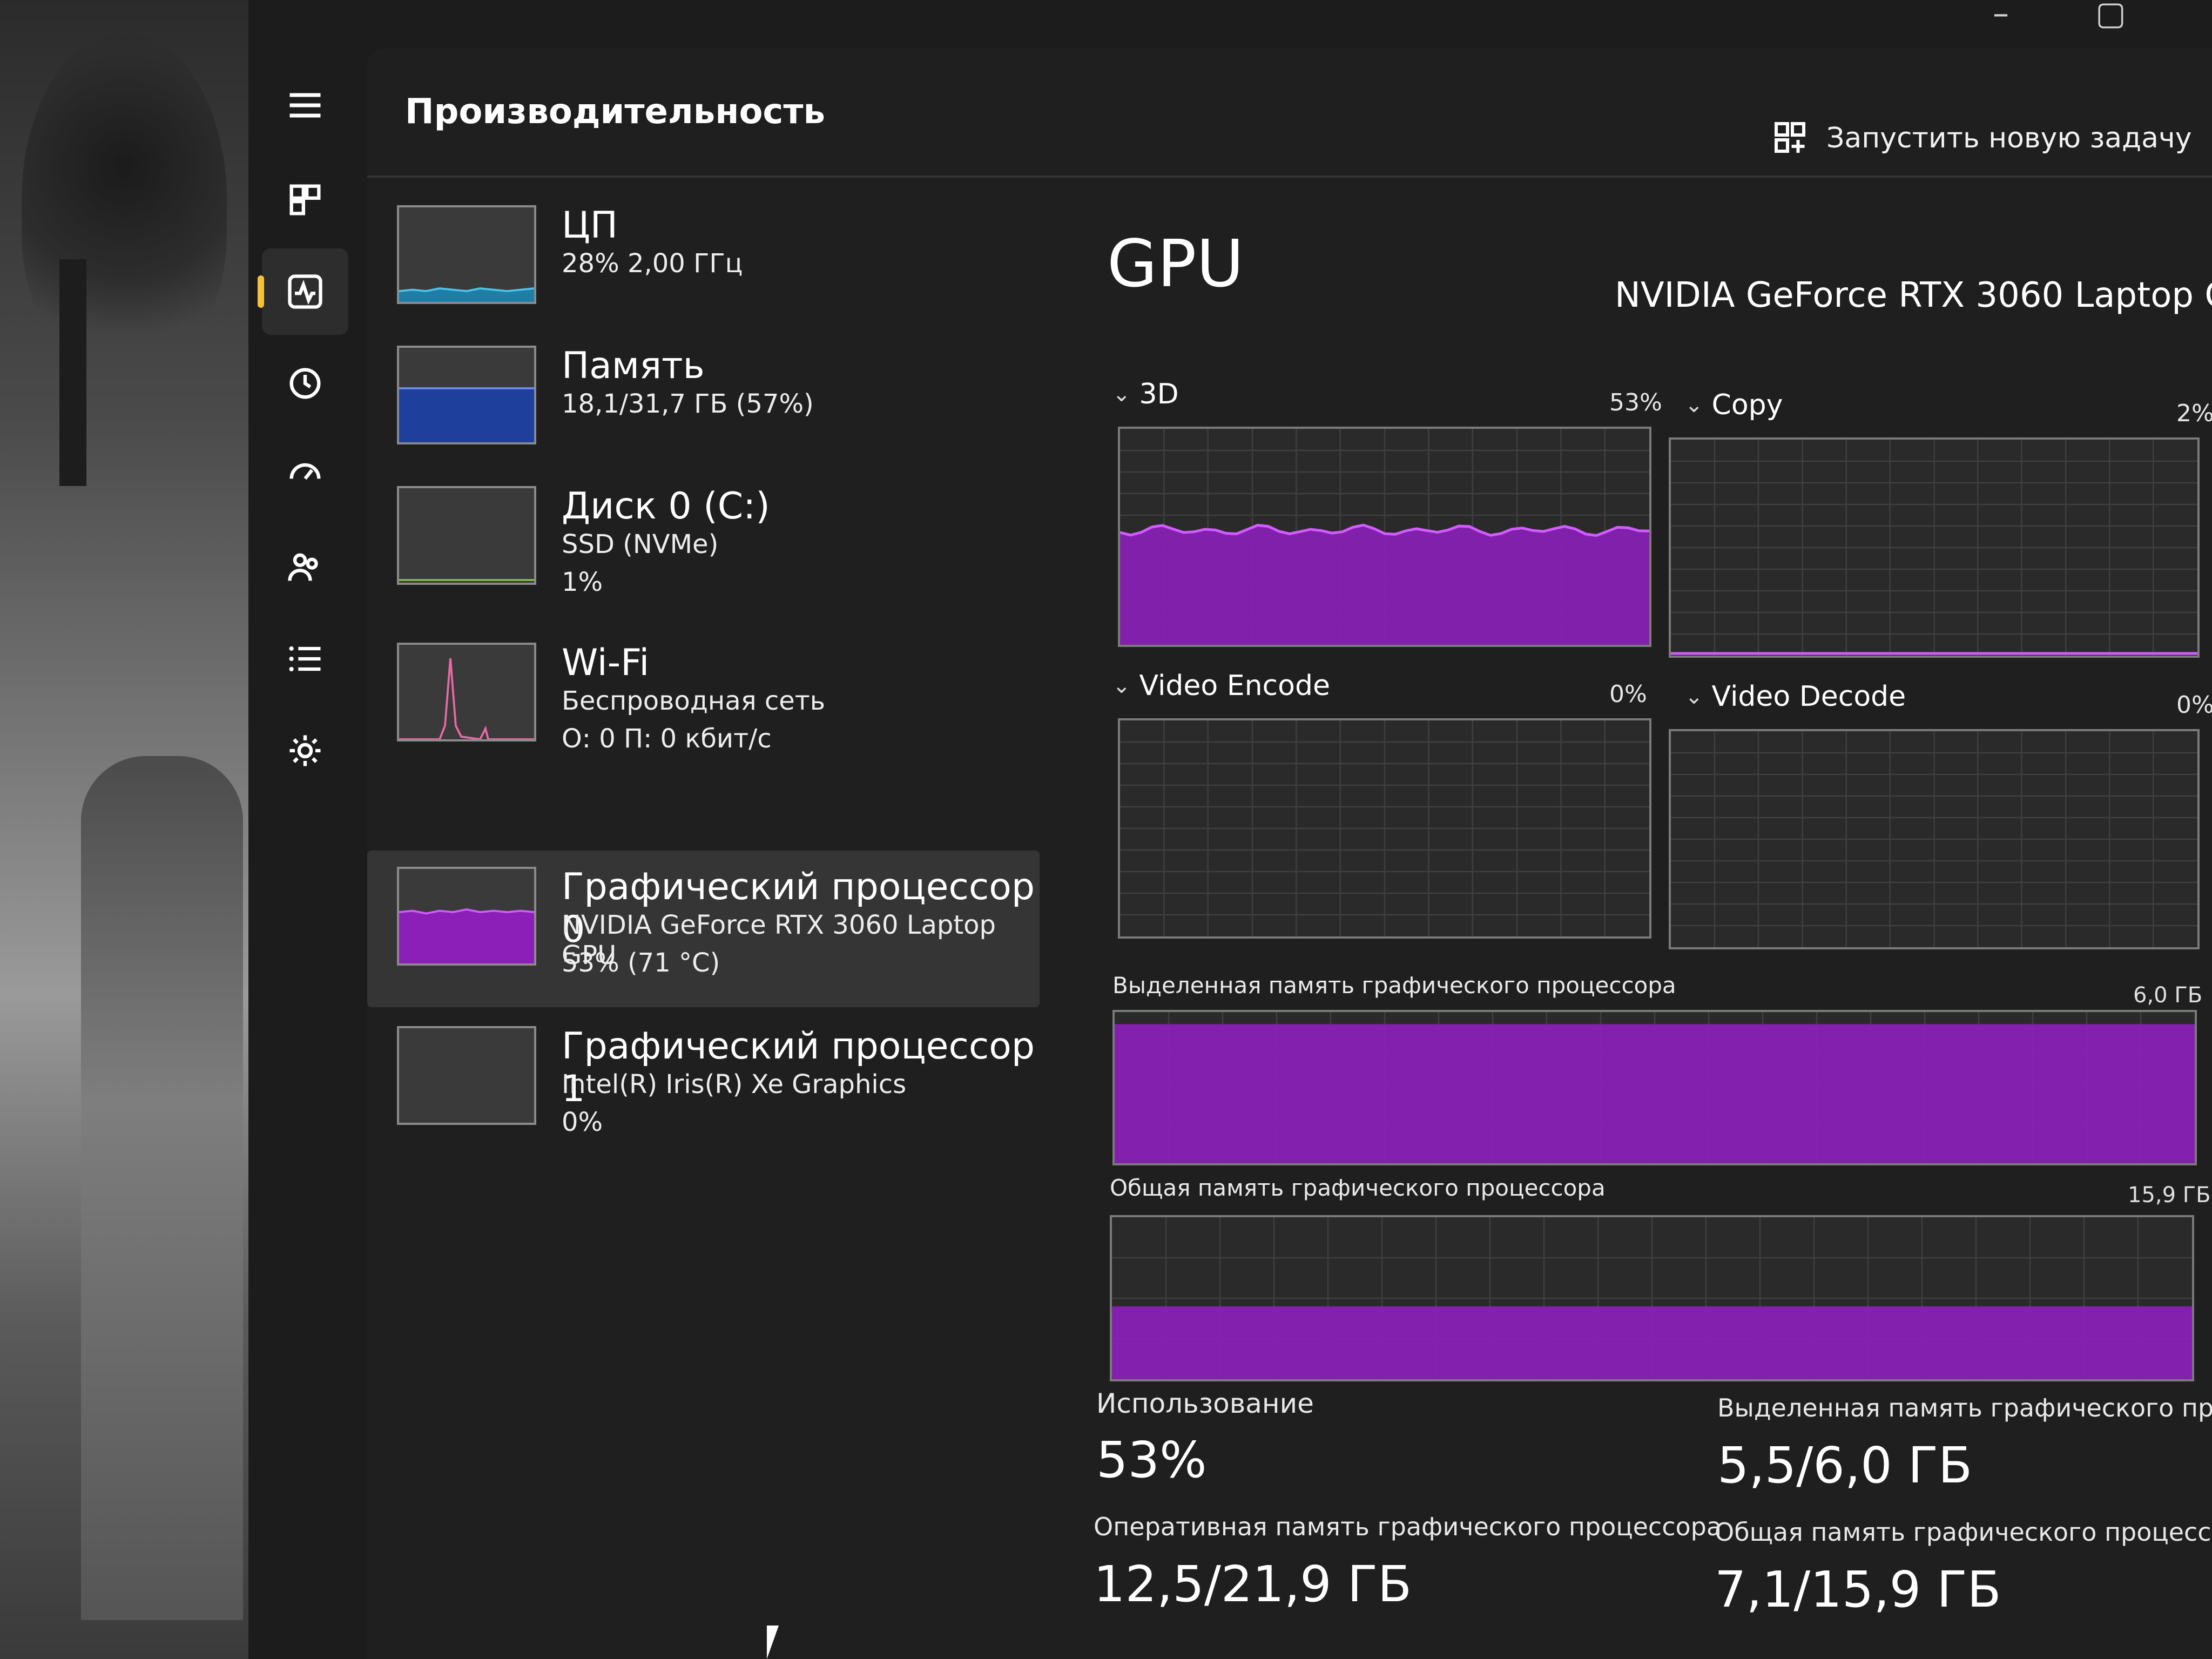  Describe the element at coordinates (1790, 137) in the screenshot. I see `new-task-icon` at that location.